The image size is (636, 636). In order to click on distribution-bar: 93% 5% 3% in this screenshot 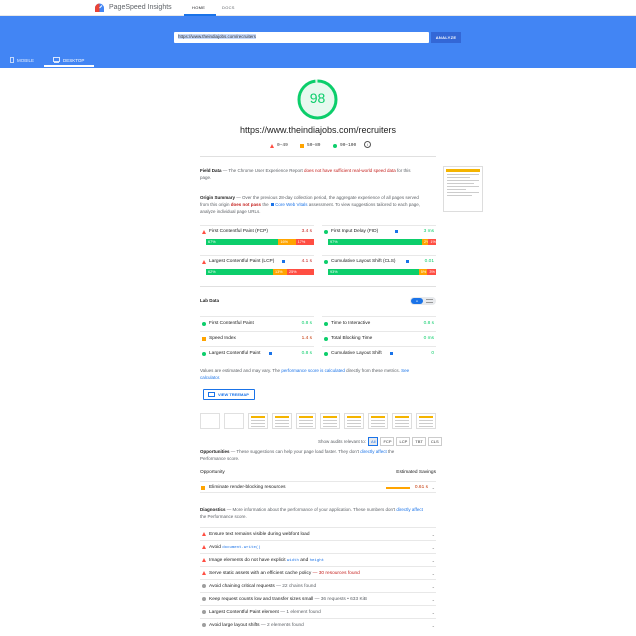, I will do `click(382, 272)`.